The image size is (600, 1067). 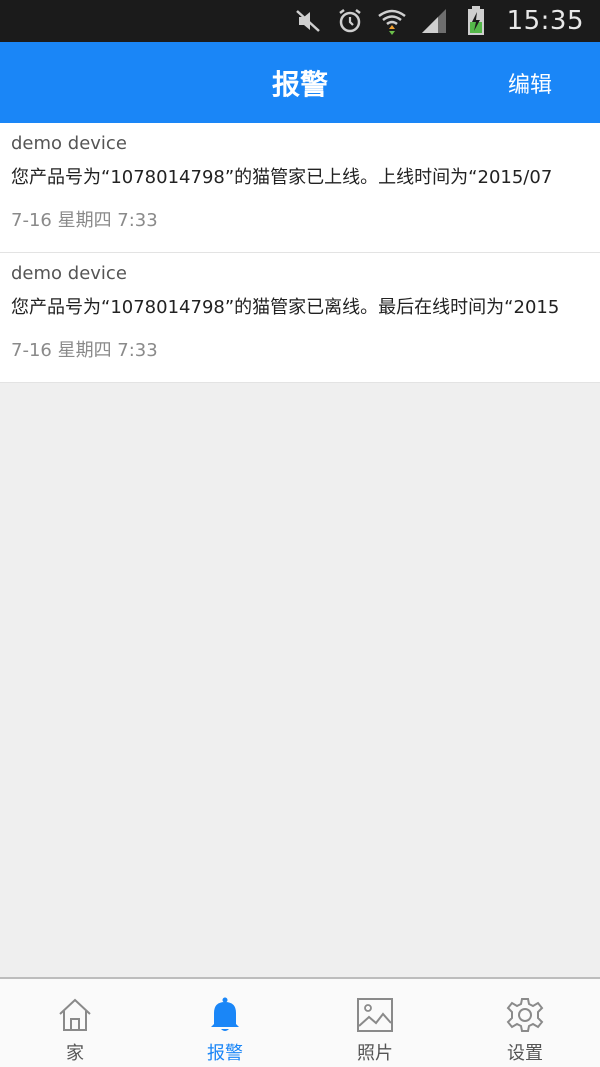 I want to click on app-header: 报警 编辑, so click(x=300, y=82).